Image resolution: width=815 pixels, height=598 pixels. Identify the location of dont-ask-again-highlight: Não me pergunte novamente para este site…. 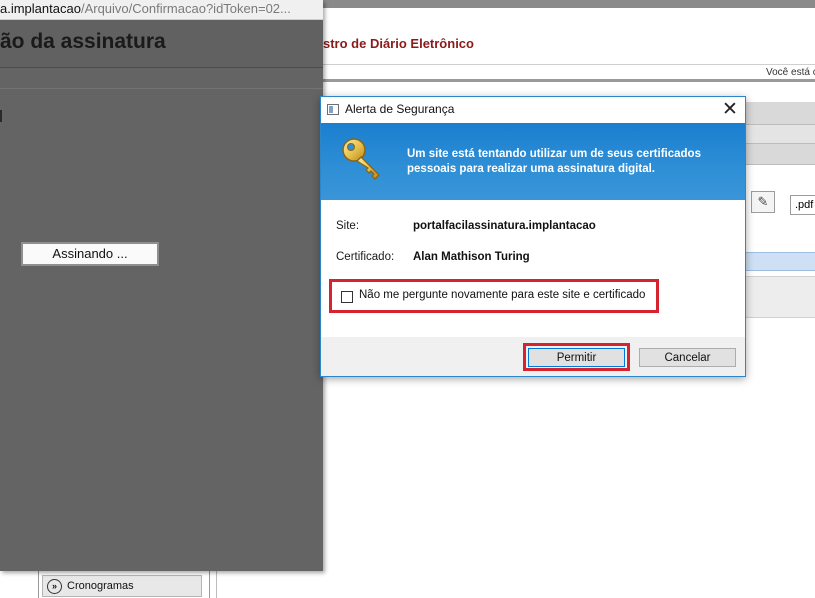
(494, 296).